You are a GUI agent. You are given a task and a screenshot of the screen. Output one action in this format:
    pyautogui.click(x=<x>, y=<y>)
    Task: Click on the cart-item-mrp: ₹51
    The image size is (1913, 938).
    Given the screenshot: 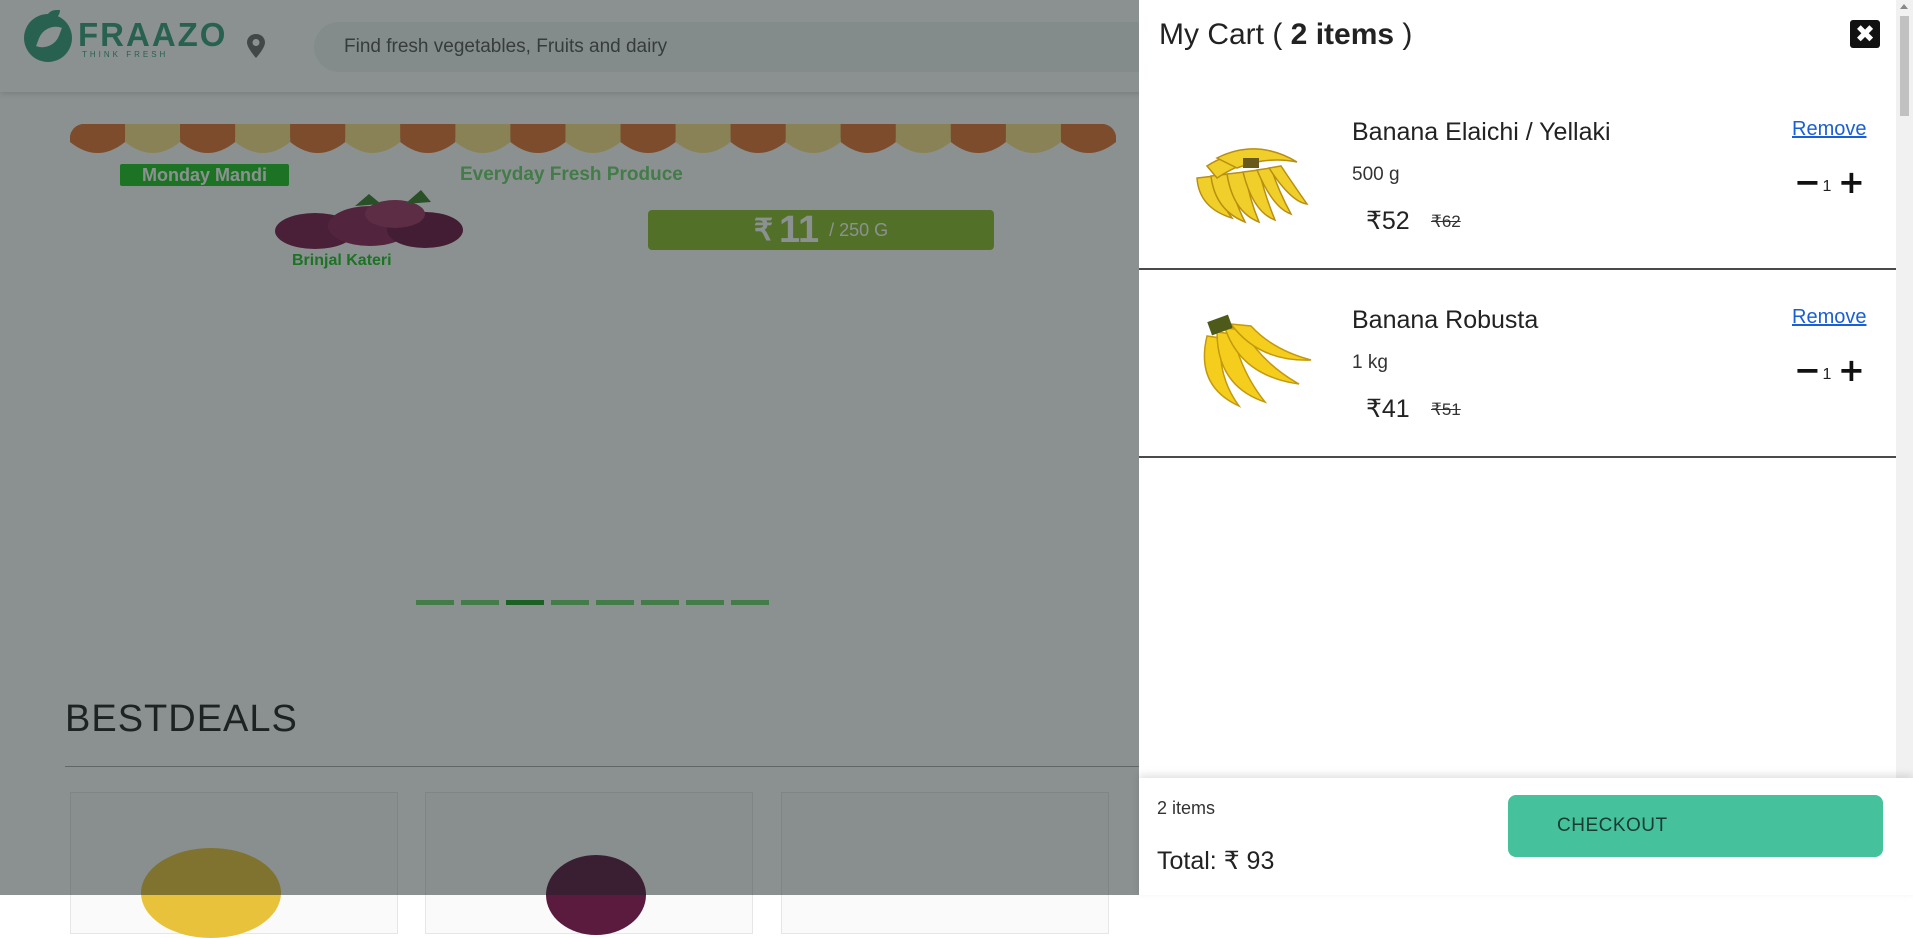 What is the action you would take?
    pyautogui.click(x=1446, y=409)
    